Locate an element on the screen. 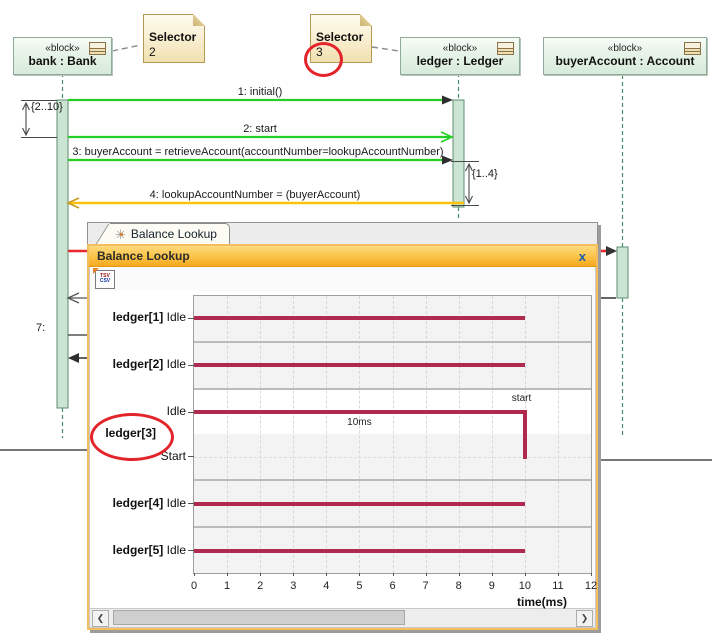 This screenshot has height=641, width=712. note-title: Selector is located at coordinates (173, 37).